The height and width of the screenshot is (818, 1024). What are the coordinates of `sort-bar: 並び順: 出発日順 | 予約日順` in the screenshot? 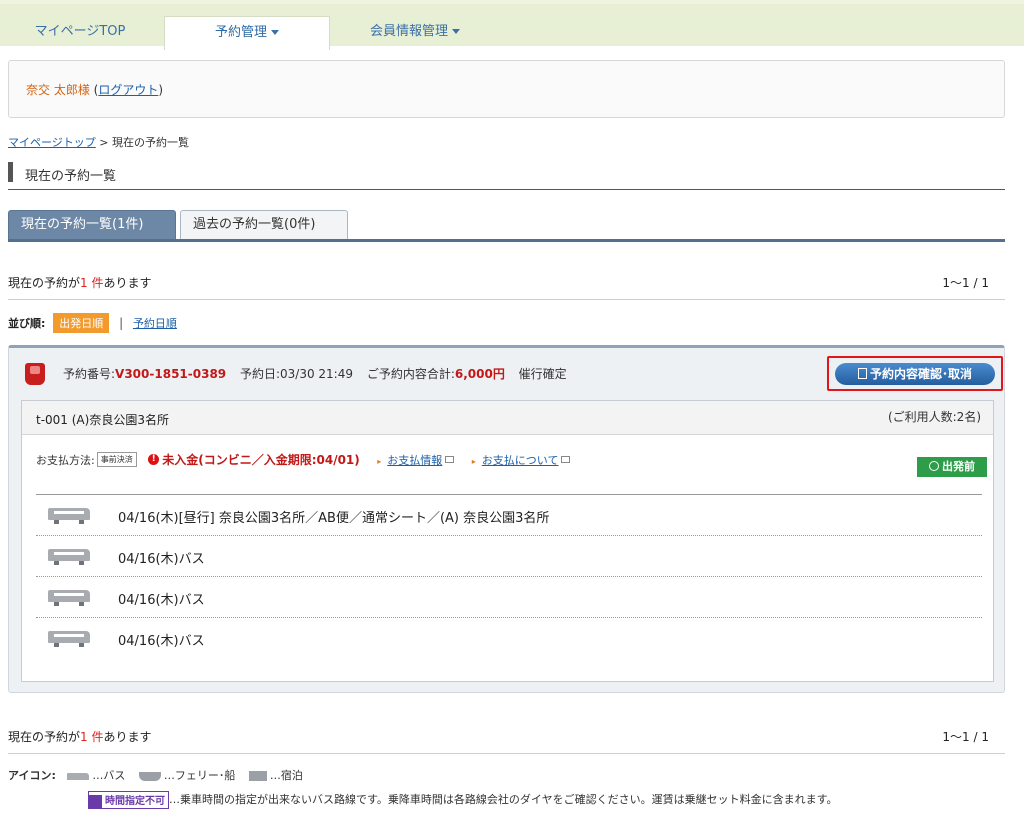 It's located at (92, 323).